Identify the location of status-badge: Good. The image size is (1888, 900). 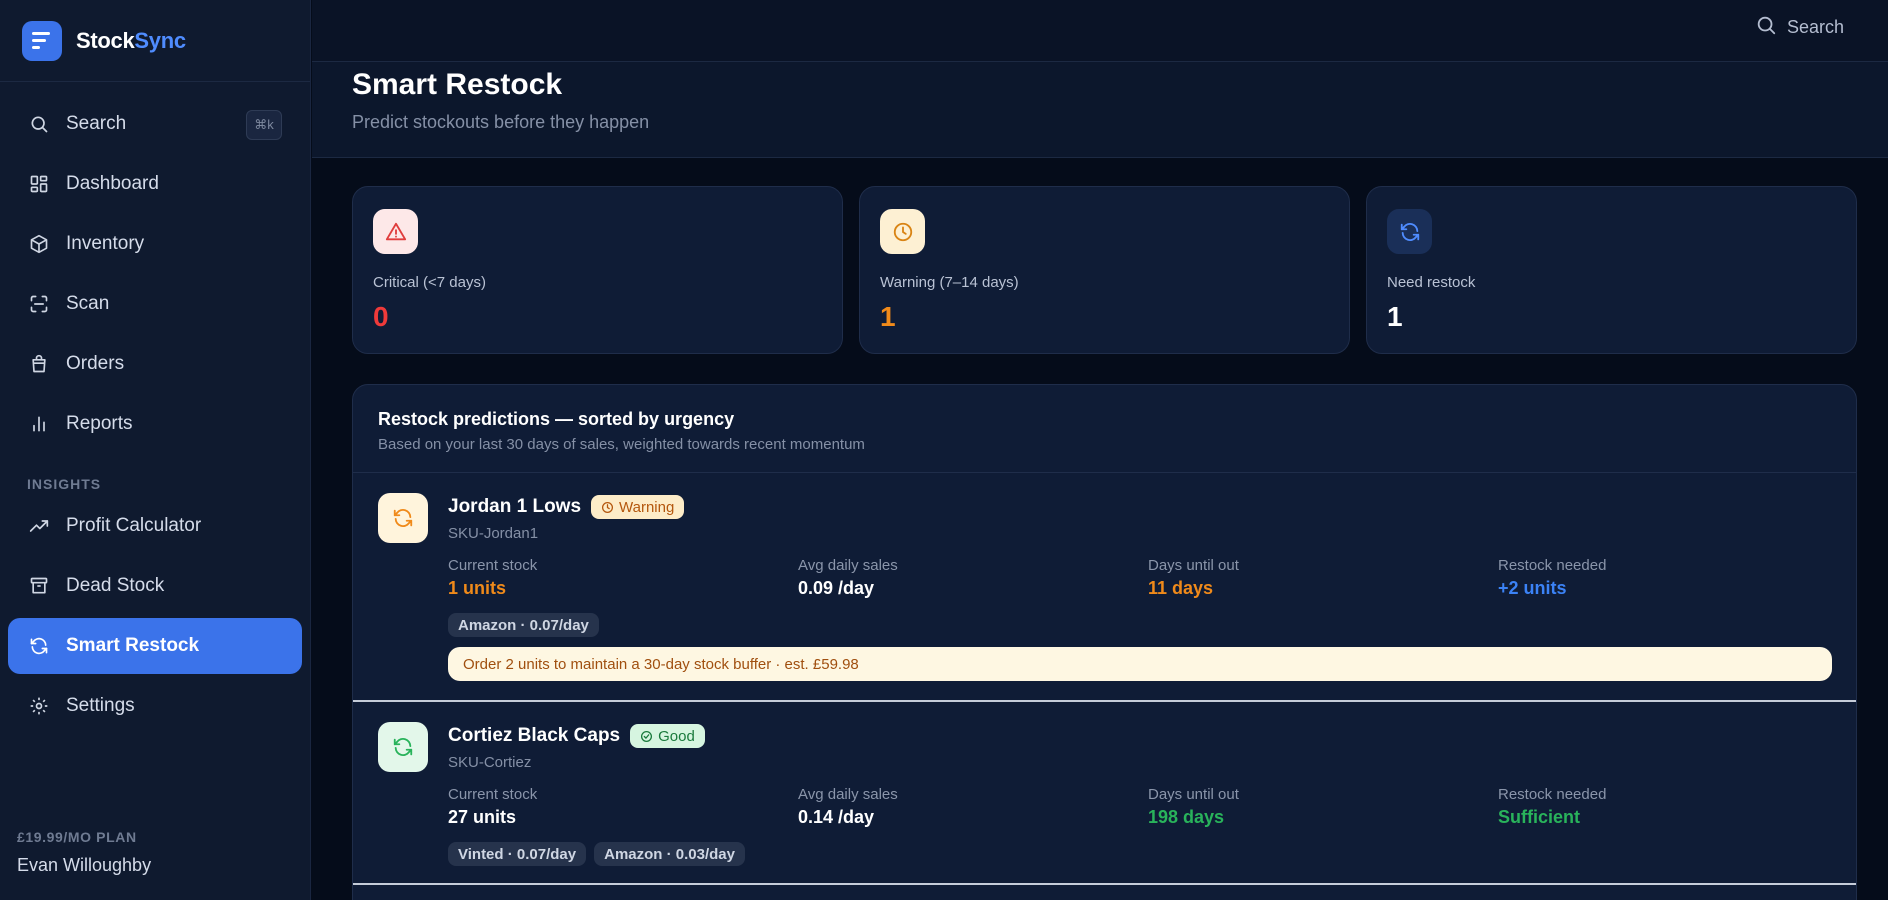
(667, 736).